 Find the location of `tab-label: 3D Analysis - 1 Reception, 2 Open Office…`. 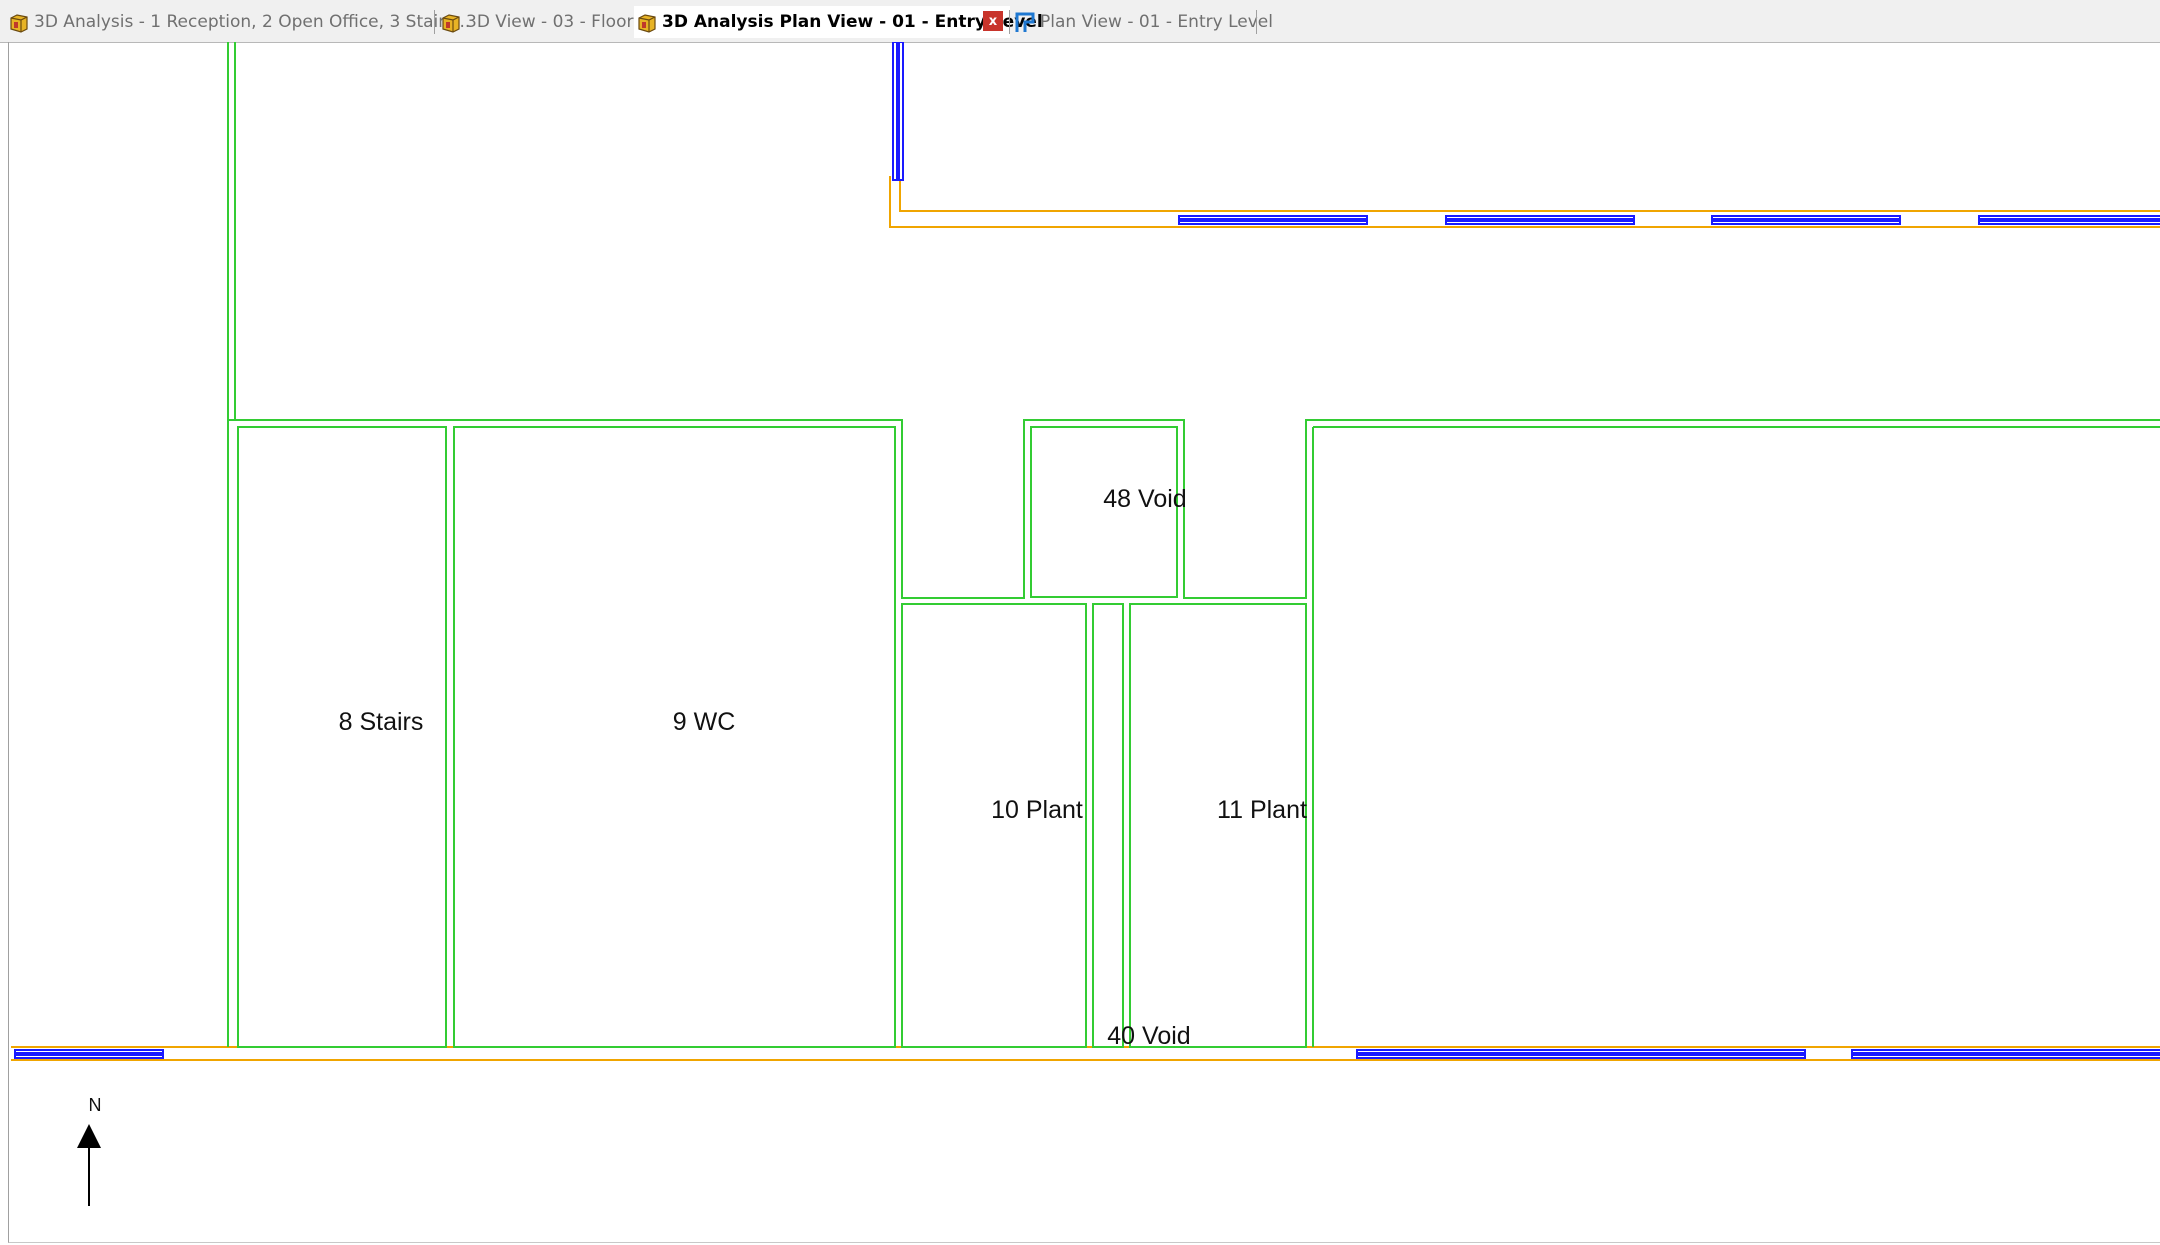

tab-label: 3D Analysis - 1 Reception, 2 Open Office… is located at coordinates (252, 22).